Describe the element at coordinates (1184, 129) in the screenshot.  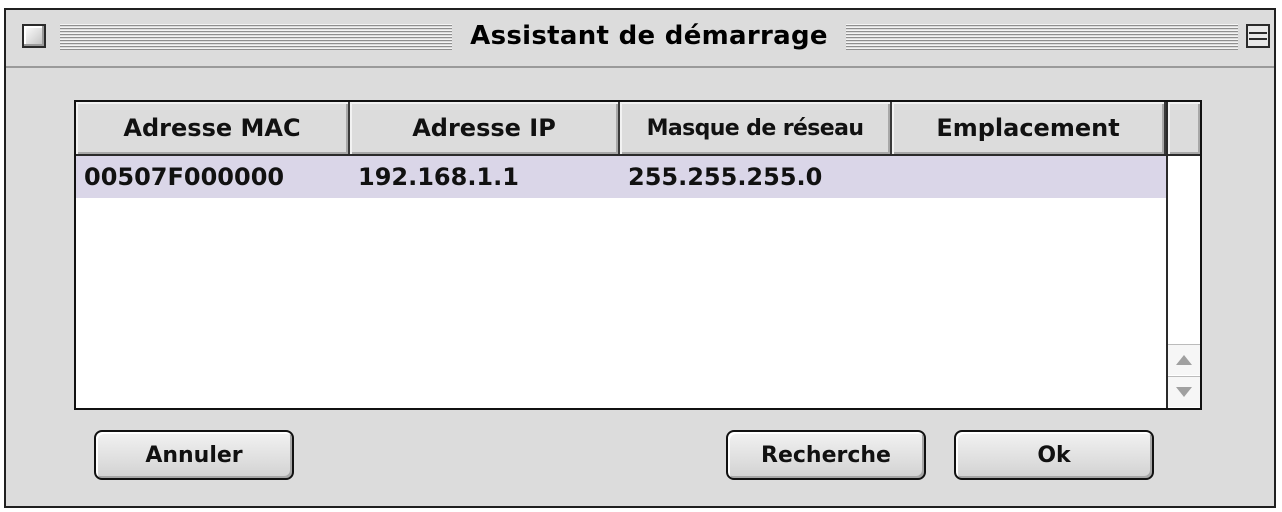
I see `scrollbar-corner` at that location.